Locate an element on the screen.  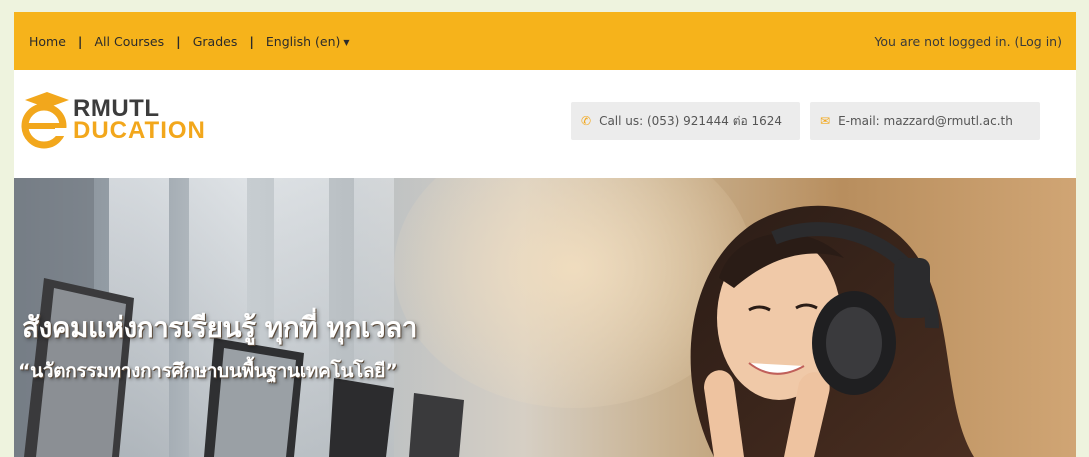
email-box: ✉ E-mail: mazzard@rmutl.ac.th is located at coordinates (925, 121).